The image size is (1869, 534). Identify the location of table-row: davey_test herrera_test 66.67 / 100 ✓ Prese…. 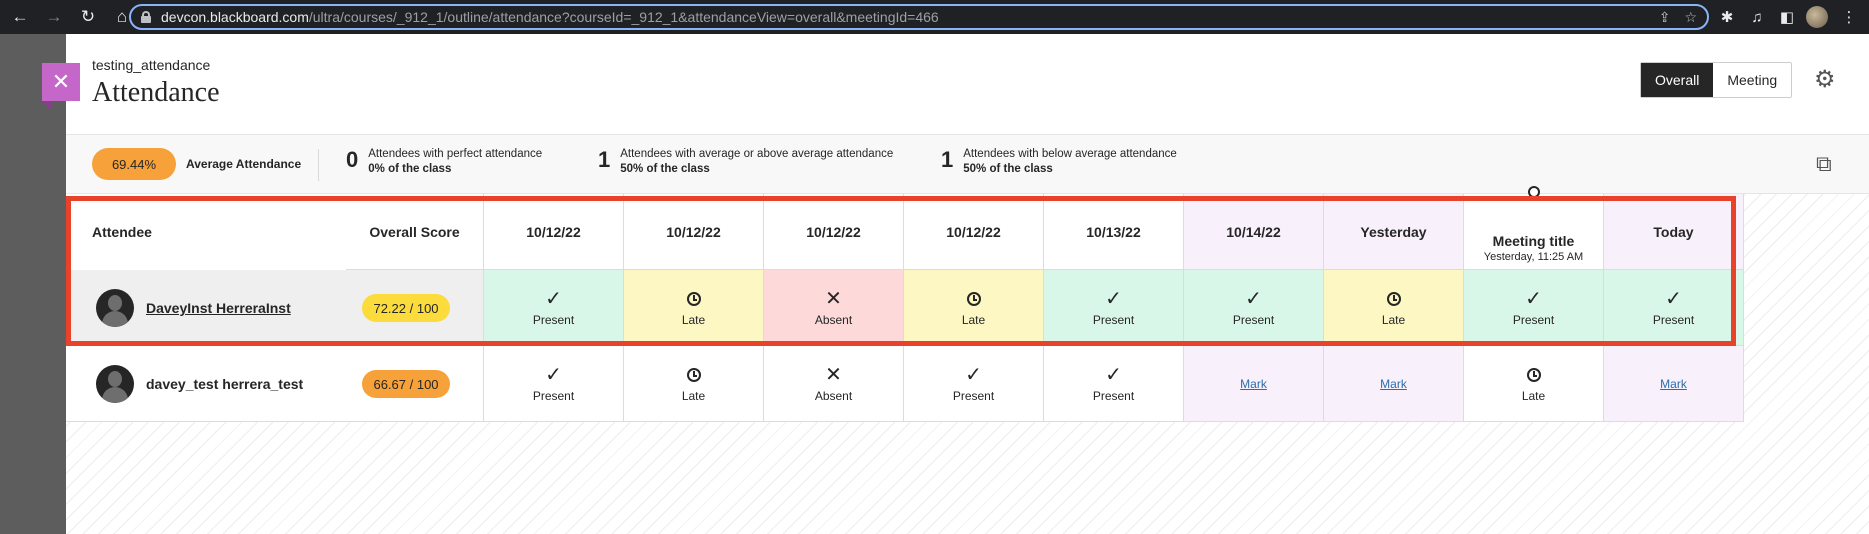
(905, 384).